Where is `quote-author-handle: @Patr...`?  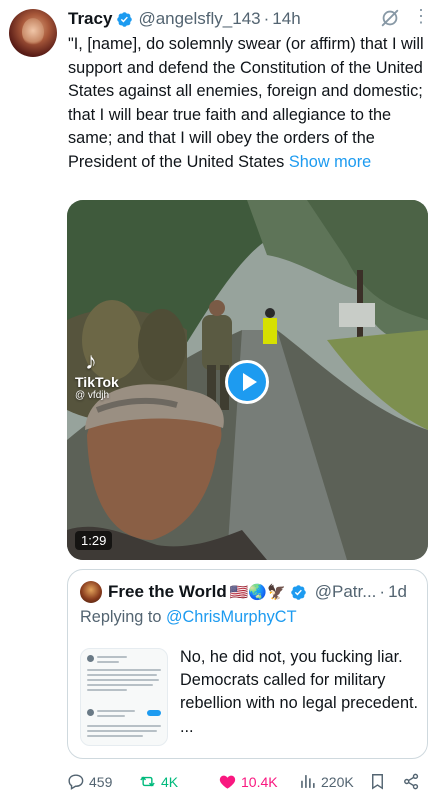
quote-author-handle: @Patr... is located at coordinates (346, 592).